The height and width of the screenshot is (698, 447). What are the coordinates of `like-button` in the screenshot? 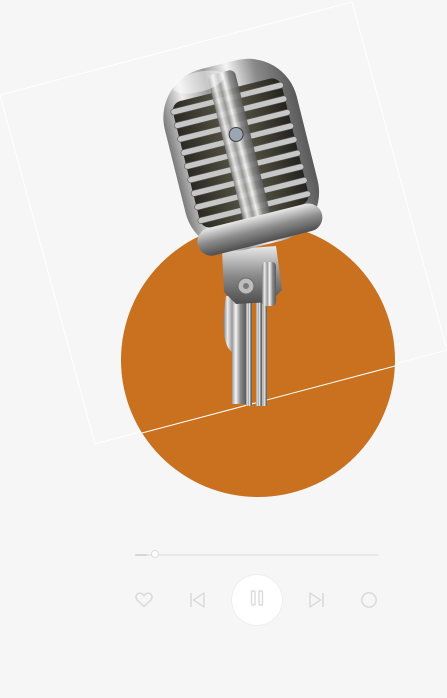 It's located at (144, 600).